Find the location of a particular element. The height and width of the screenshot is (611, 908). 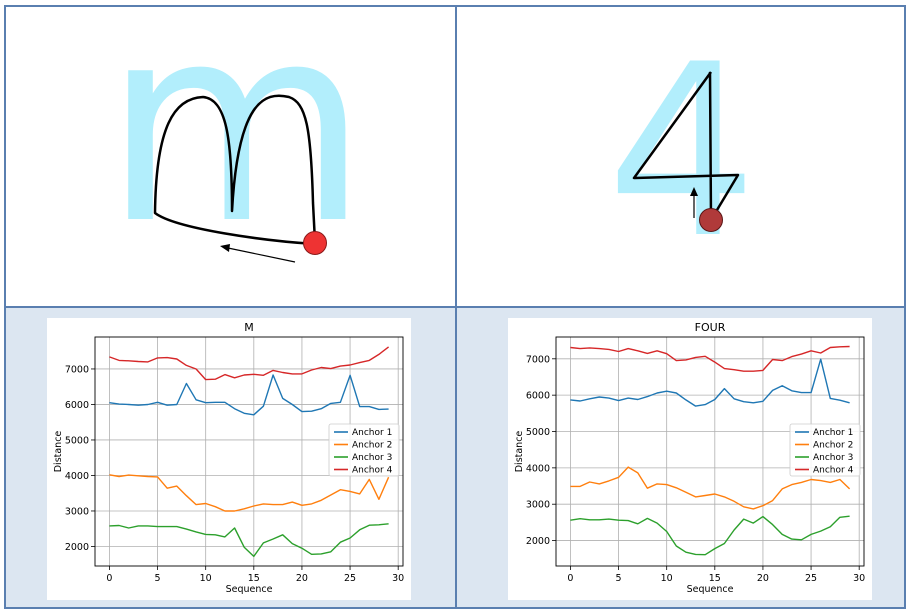

glyph-canvas-m: m is located at coordinates (236, 142).